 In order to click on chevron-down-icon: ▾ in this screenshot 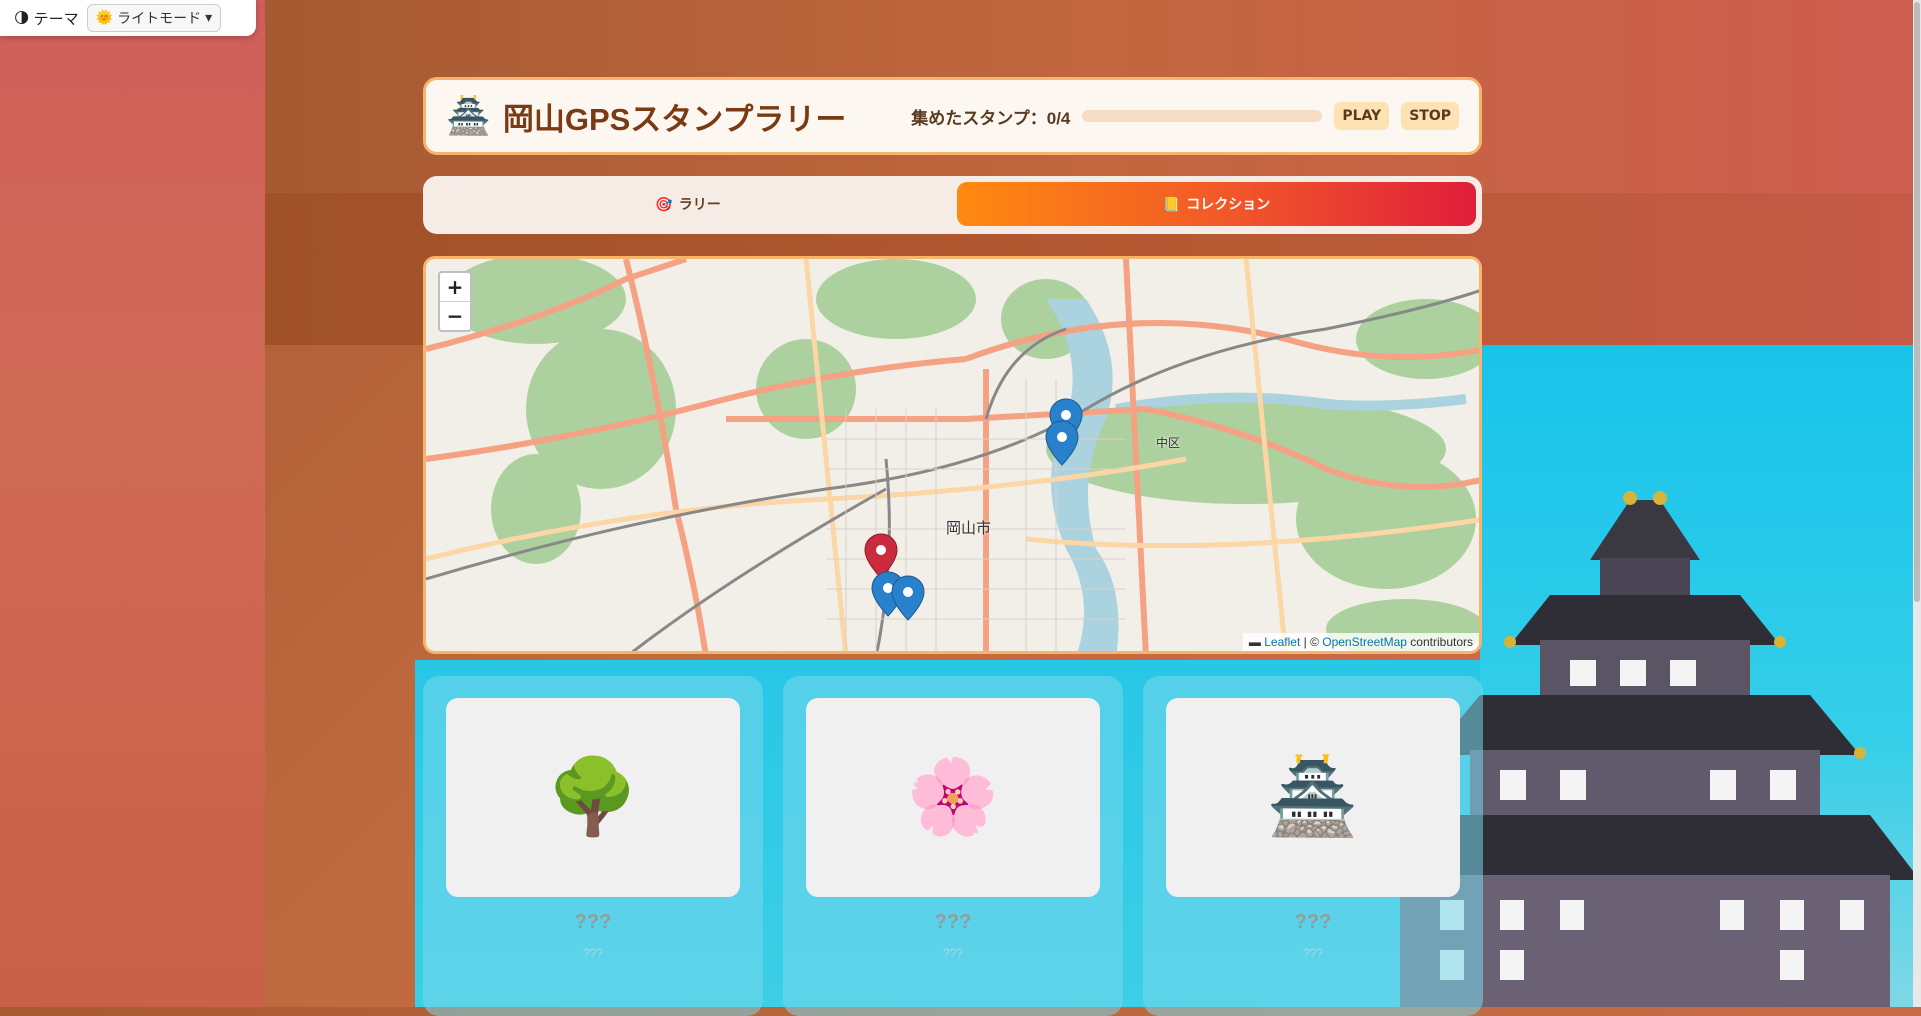, I will do `click(209, 18)`.